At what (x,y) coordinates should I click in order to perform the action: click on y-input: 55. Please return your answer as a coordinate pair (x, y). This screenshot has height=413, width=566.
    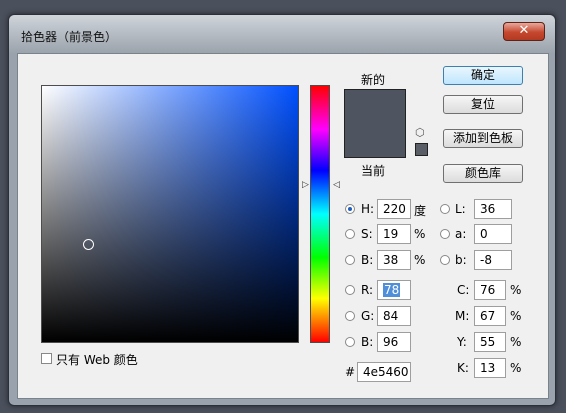
    Looking at the image, I should click on (490, 342).